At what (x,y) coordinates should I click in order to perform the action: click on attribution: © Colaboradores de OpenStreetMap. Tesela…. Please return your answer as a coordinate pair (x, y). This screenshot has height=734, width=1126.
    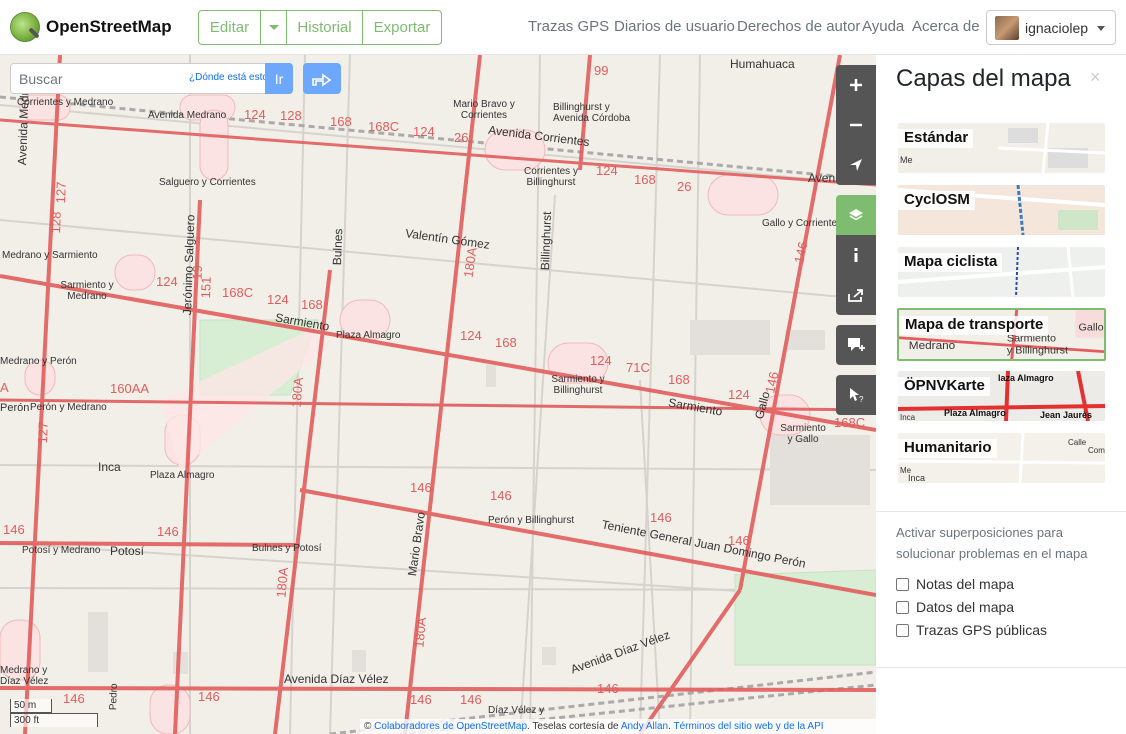
    Looking at the image, I should click on (618, 726).